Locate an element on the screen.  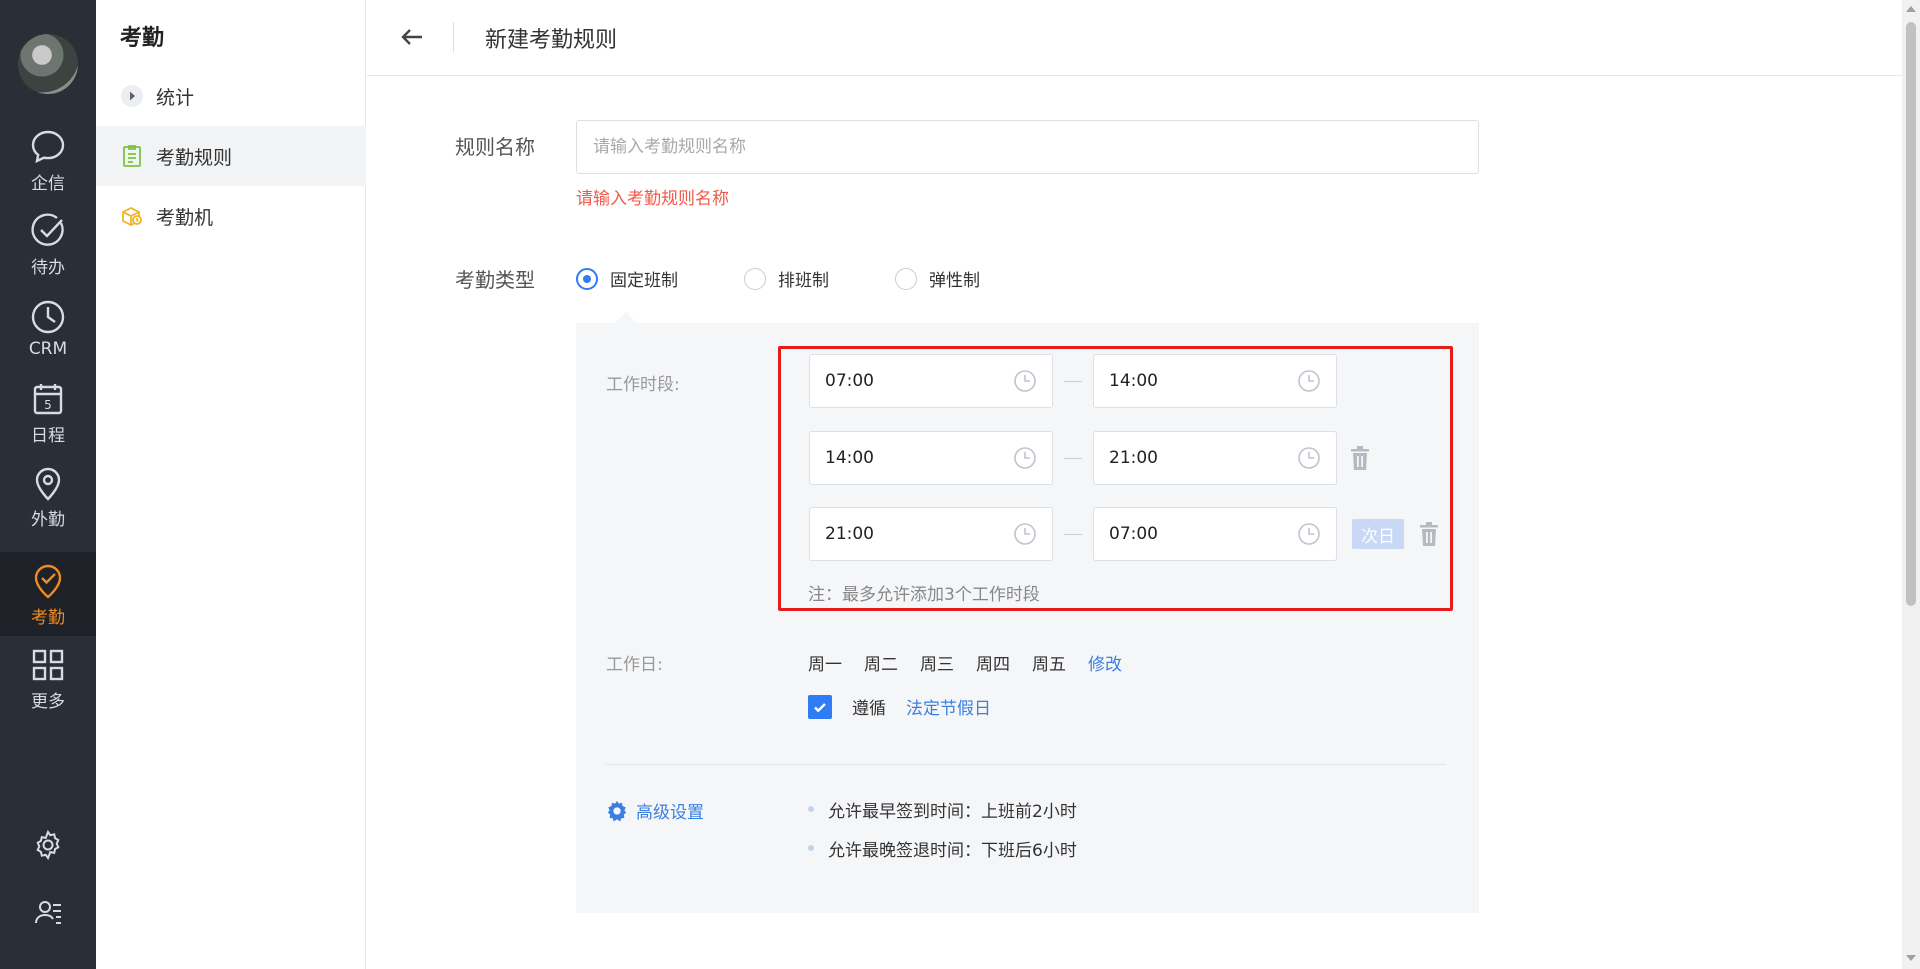
submenu-item-rules: 考勤规则 is located at coordinates (231, 156).